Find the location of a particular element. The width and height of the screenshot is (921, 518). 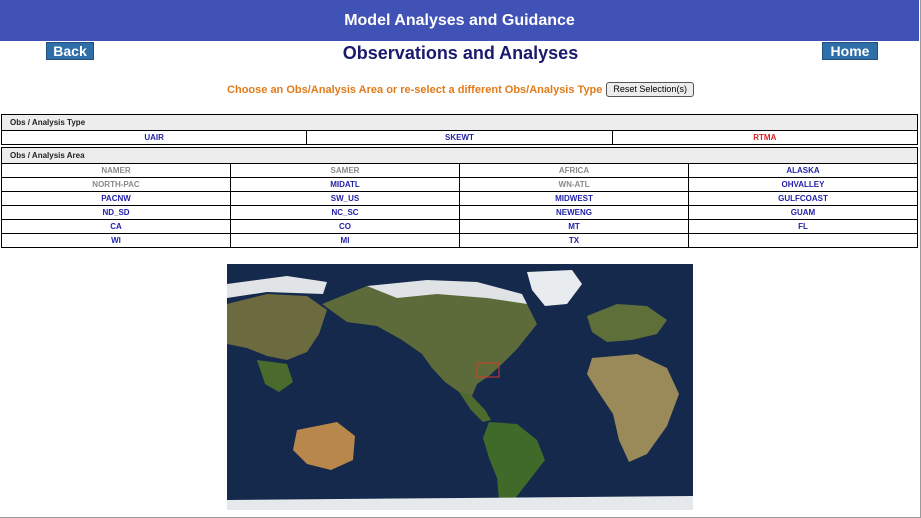

obs-area-mt: MT is located at coordinates (574, 226).